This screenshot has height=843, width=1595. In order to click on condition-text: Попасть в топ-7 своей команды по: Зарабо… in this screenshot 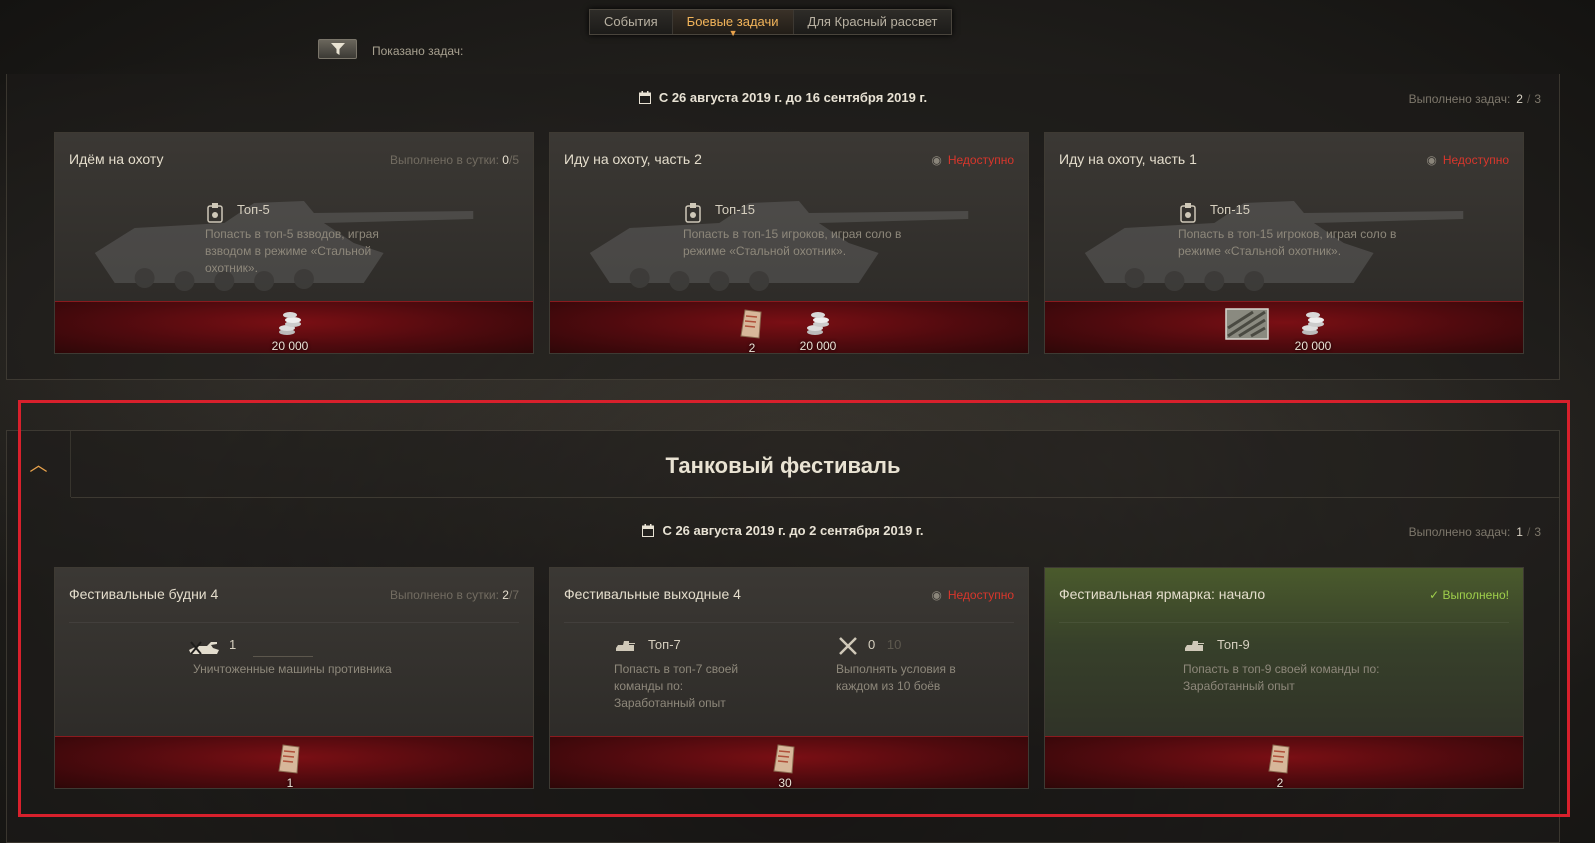, I will do `click(676, 686)`.